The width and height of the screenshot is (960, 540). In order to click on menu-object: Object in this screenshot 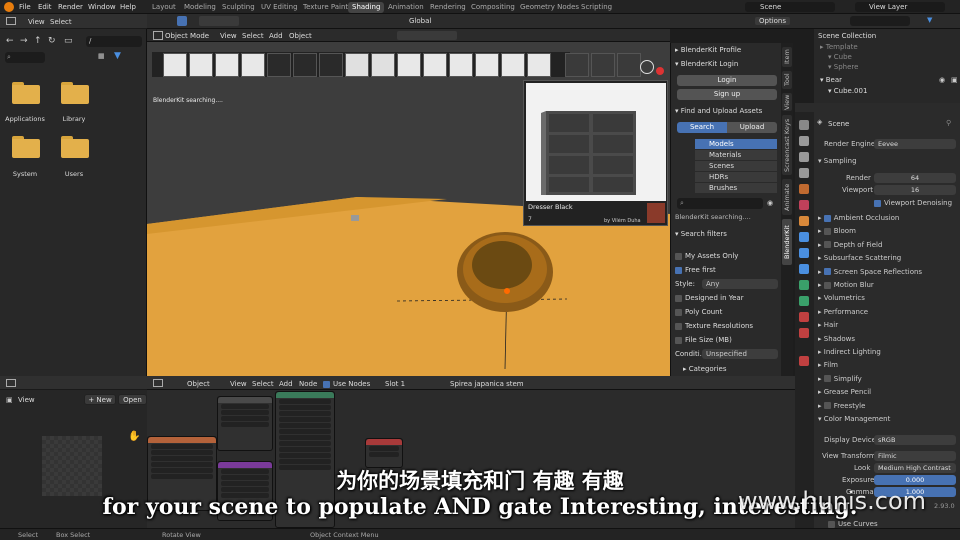, I will do `click(300, 36)`.